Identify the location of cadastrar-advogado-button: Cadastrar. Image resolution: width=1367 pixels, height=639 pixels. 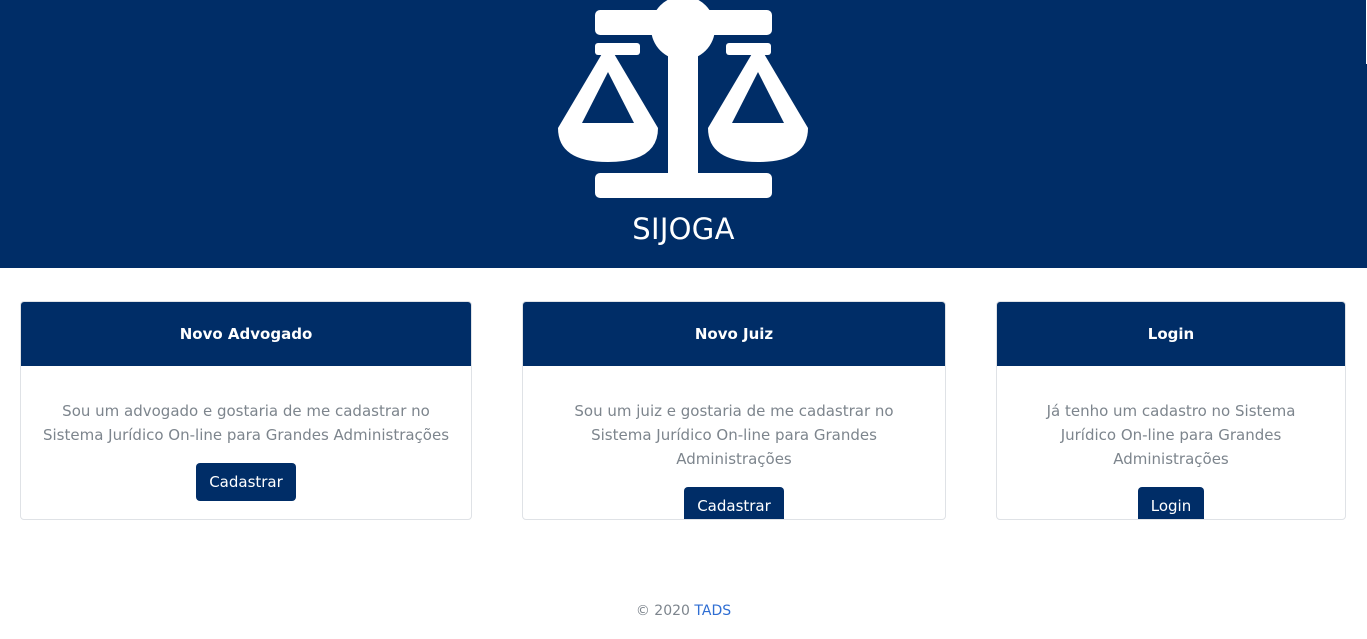
(246, 482).